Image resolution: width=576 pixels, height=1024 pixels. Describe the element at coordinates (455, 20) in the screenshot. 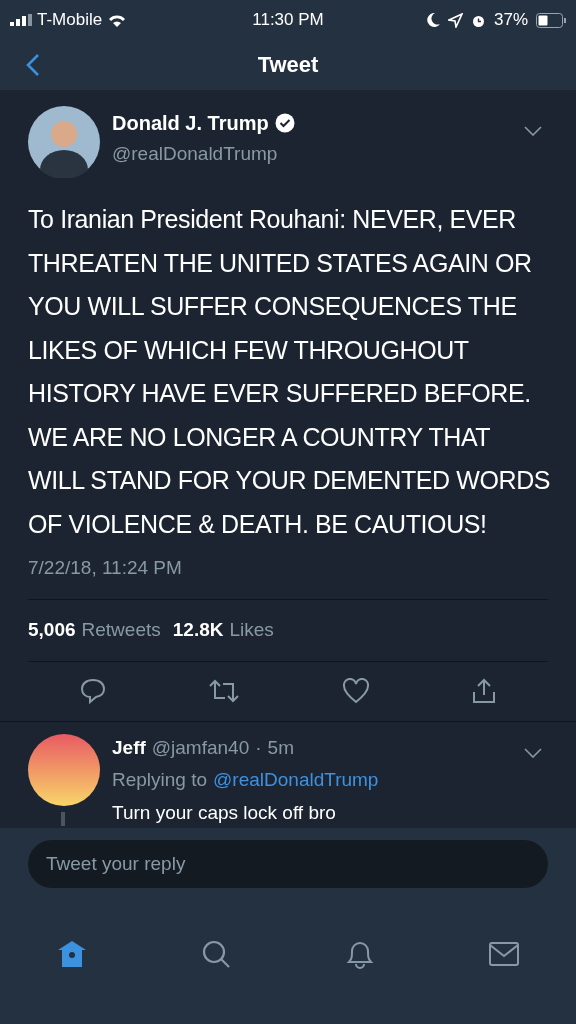

I see `location-arrow-icon` at that location.